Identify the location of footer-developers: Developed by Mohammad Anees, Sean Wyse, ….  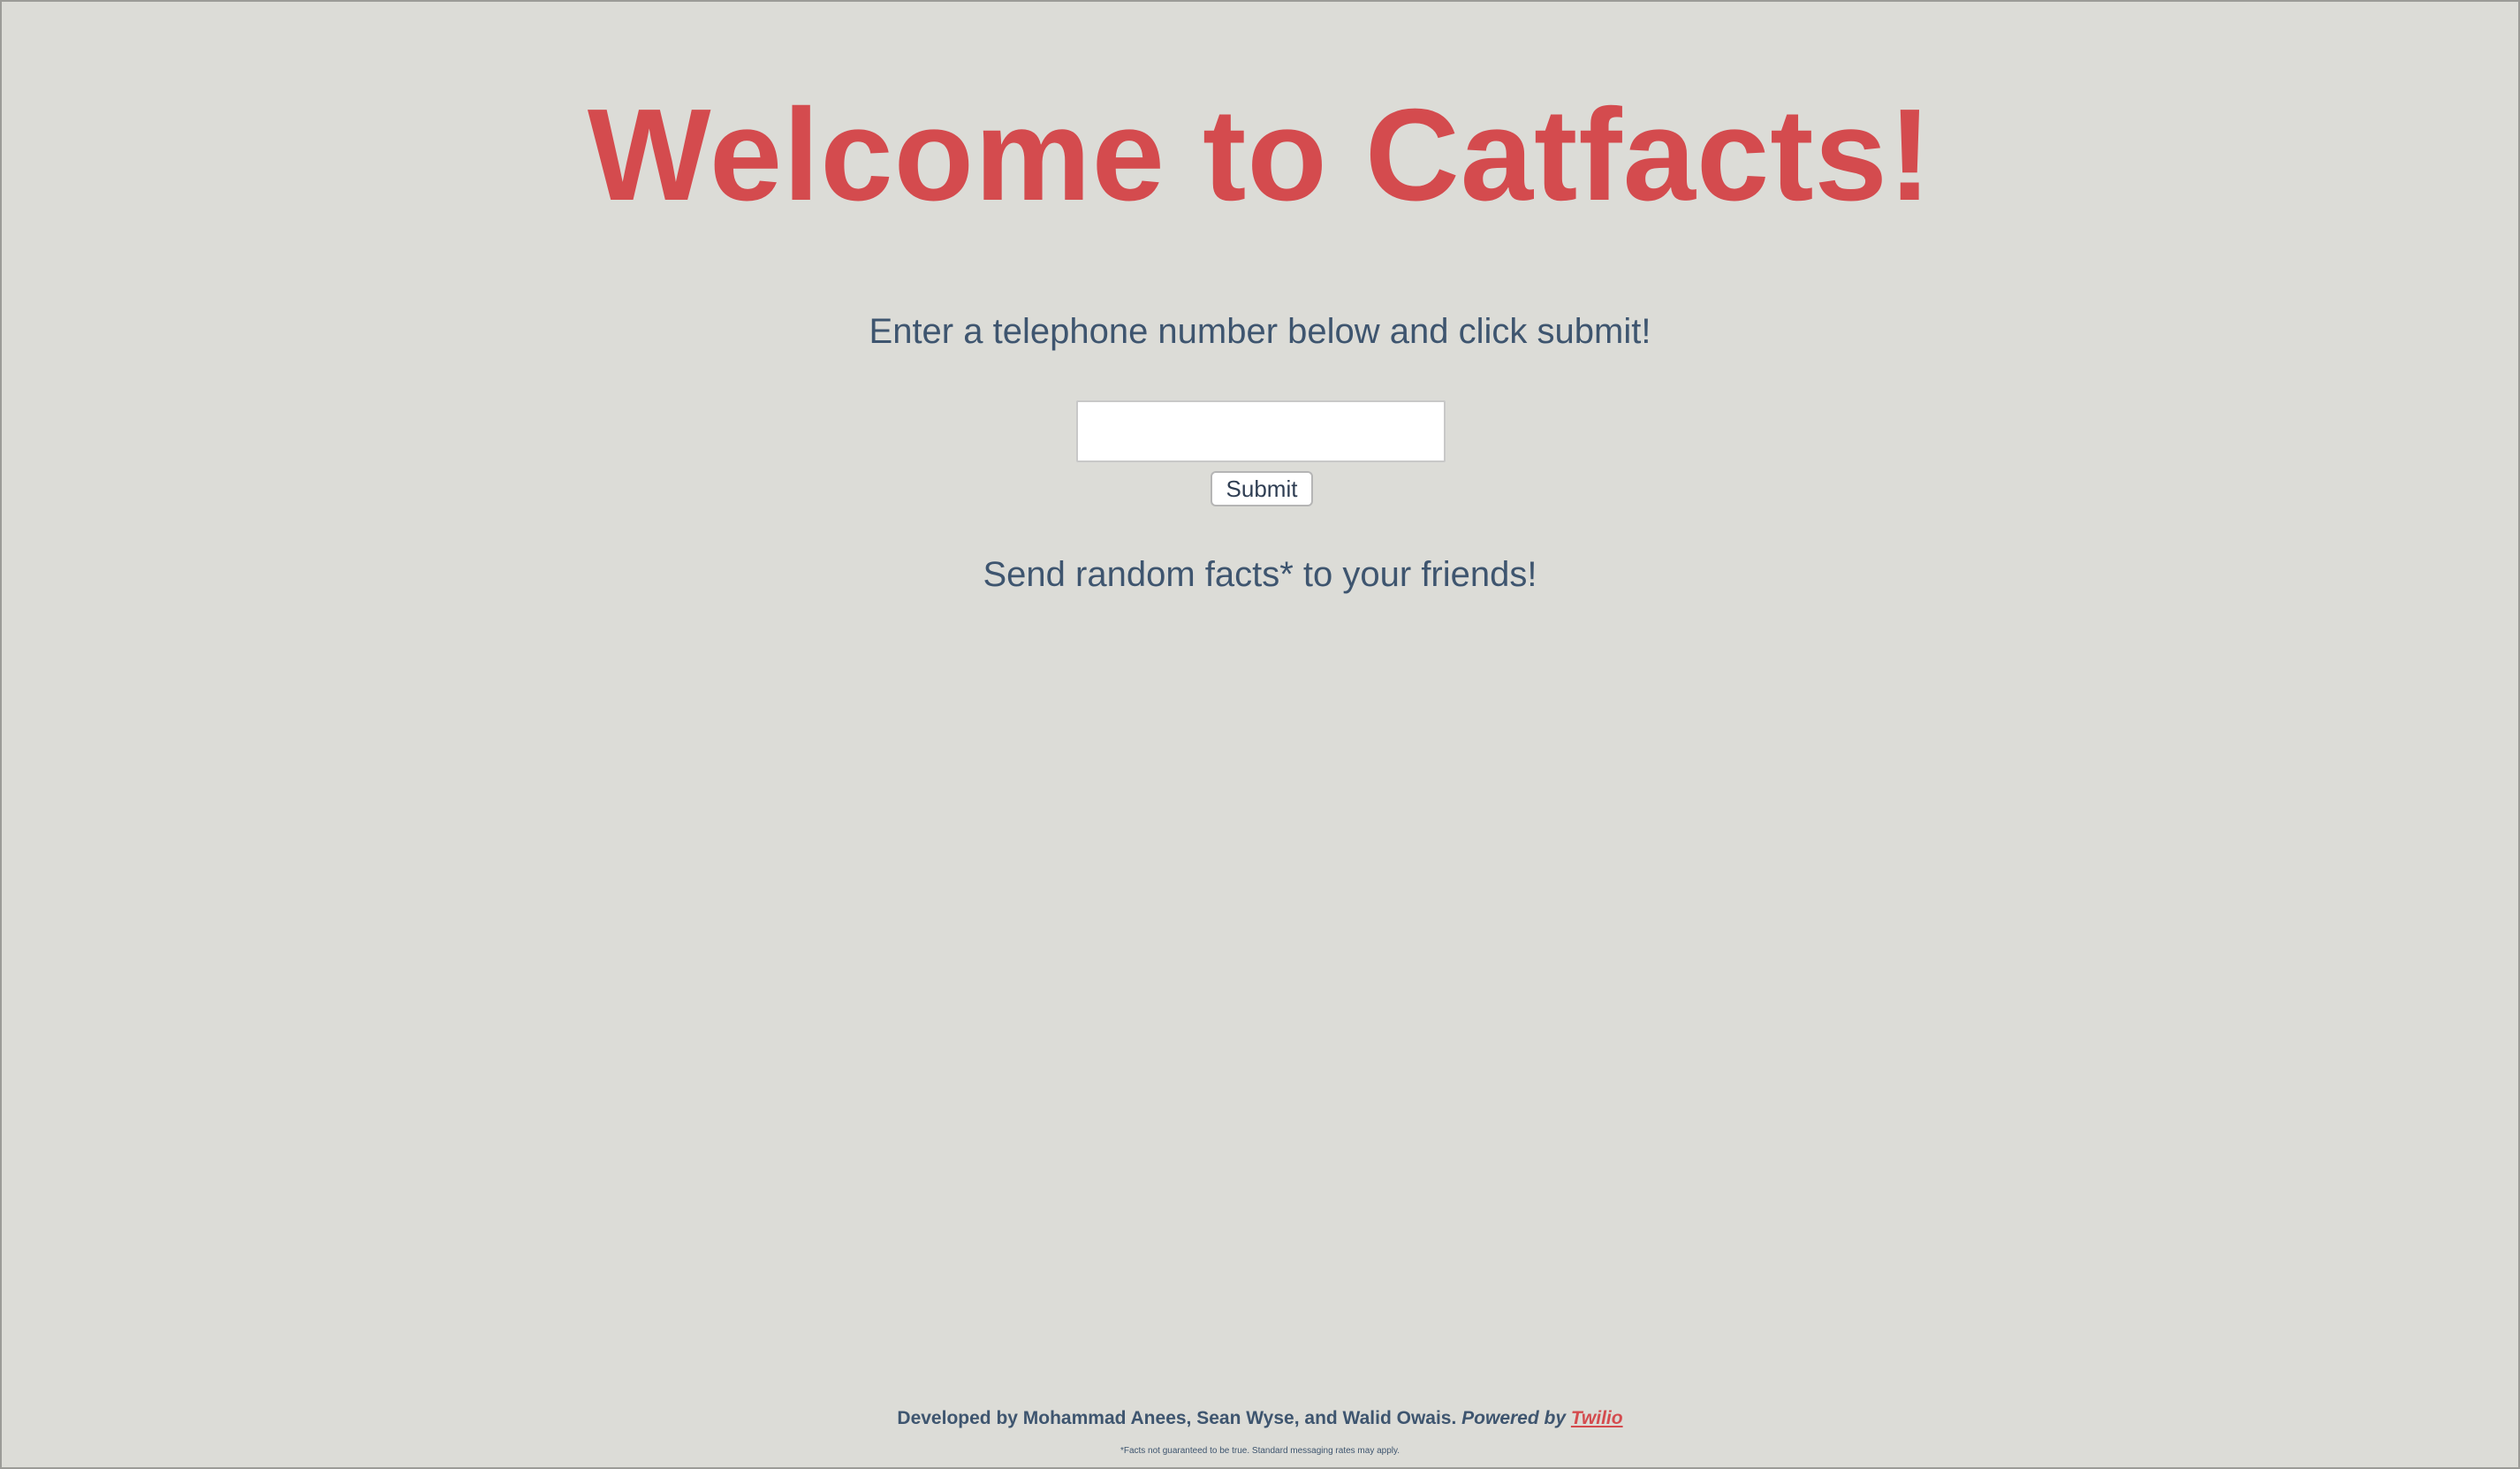
(1177, 1418).